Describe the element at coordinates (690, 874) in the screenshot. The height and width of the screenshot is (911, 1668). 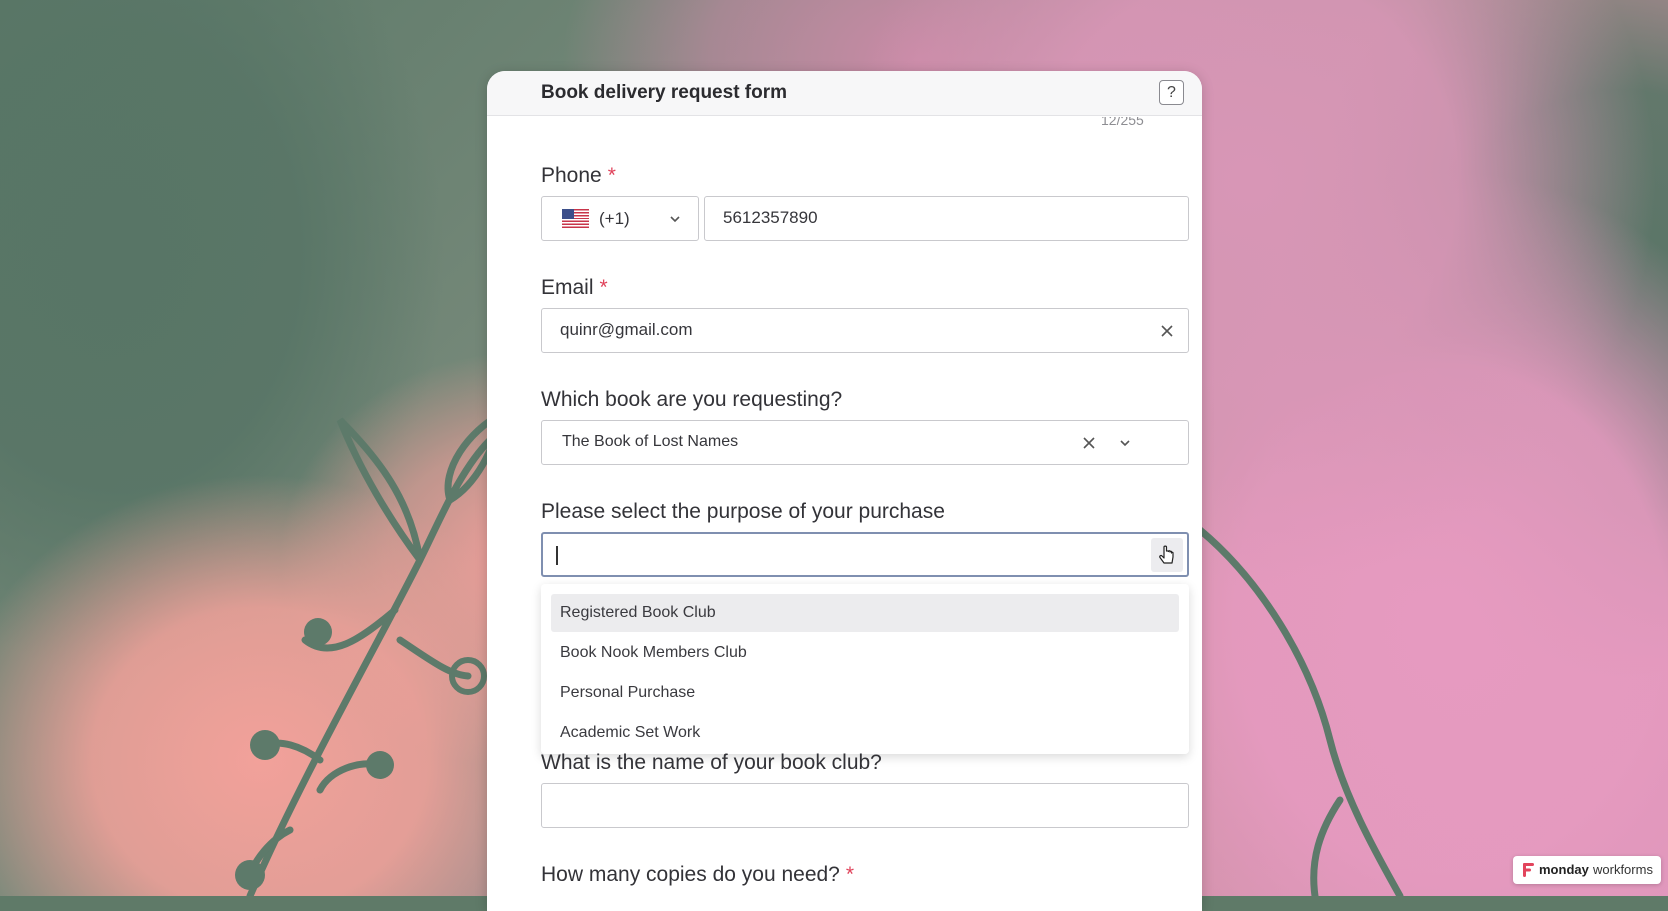
I see `copies-label-text: How many copies do you need?` at that location.